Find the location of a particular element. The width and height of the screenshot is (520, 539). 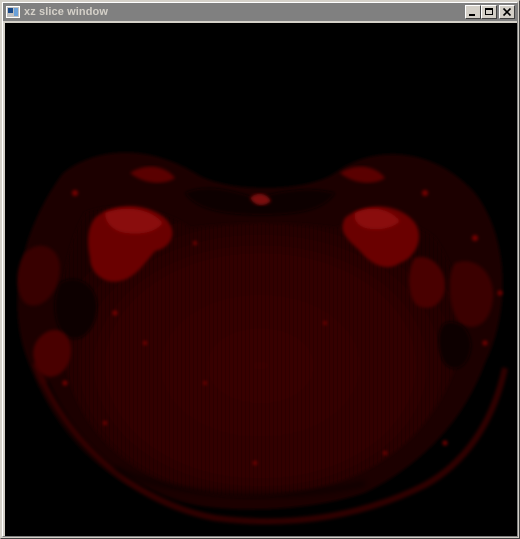

title-bar-buttons is located at coordinates (490, 12).